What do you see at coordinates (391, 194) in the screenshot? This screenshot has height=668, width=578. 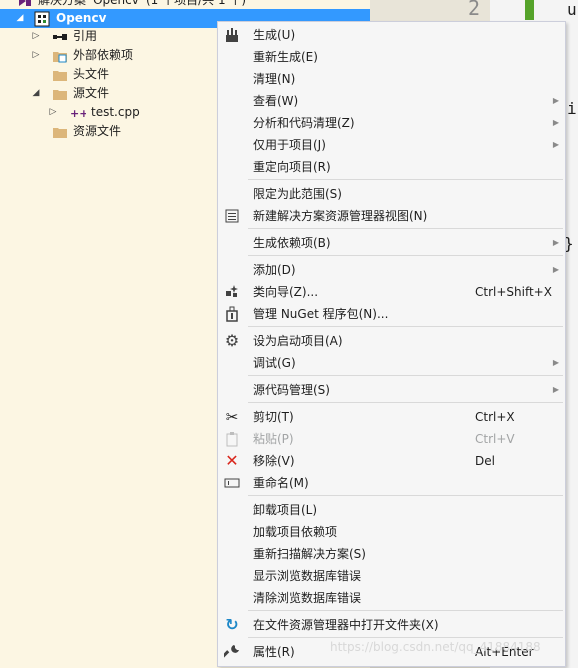 I see `menu-item-scope: 限定为此范围(S)` at bounding box center [391, 194].